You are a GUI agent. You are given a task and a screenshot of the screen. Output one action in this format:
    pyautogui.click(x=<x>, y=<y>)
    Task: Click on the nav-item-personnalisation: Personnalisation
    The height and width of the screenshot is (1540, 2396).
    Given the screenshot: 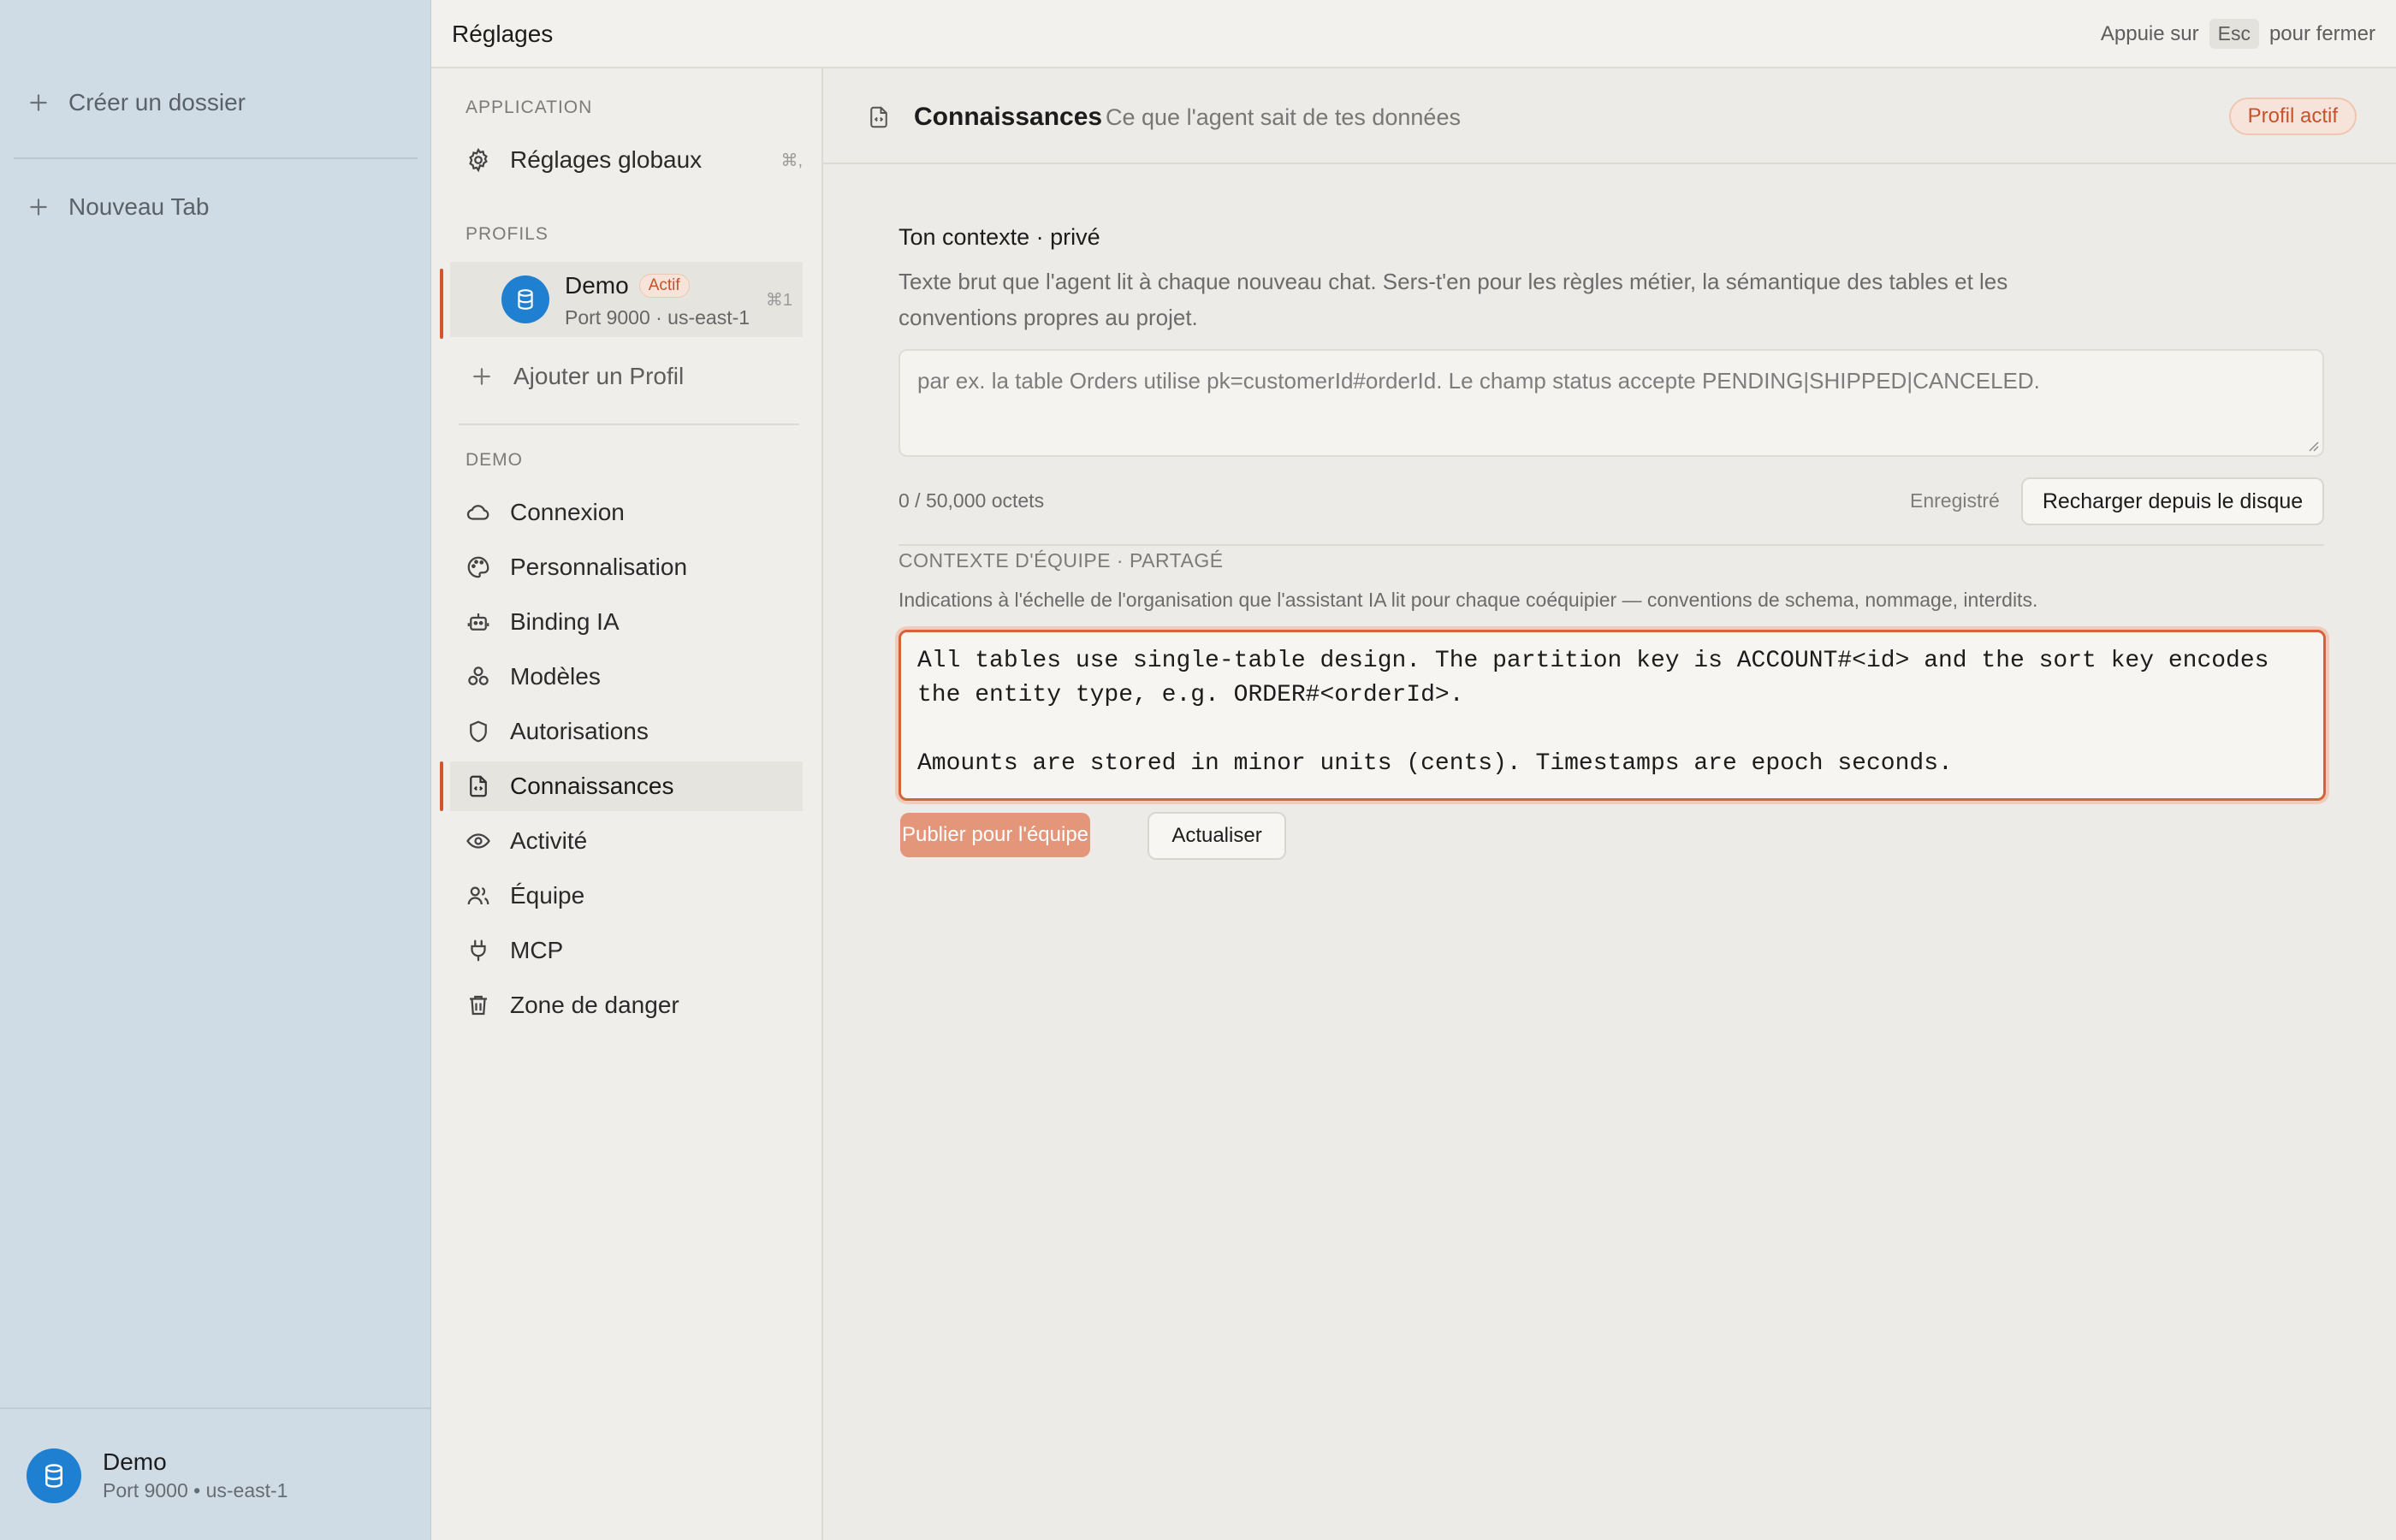 What is the action you would take?
    pyautogui.click(x=634, y=567)
    